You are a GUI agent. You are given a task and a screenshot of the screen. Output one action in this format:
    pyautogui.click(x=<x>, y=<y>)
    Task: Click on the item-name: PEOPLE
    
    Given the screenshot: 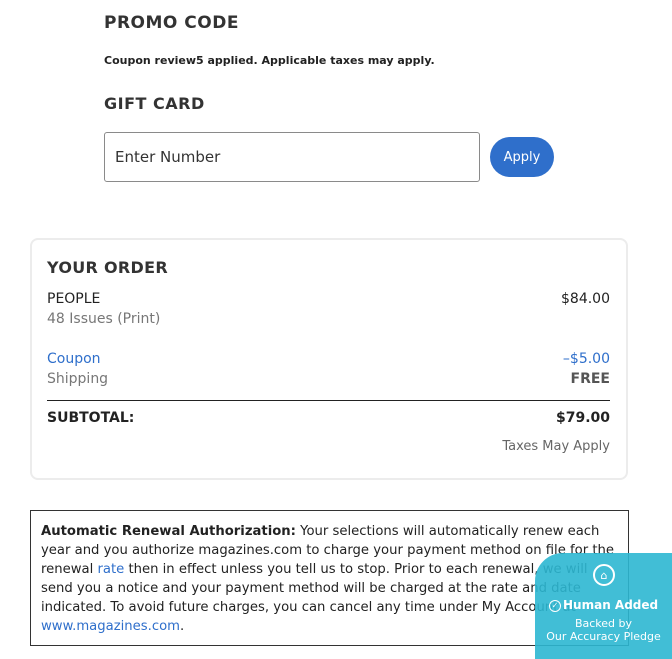 What is the action you would take?
    pyautogui.click(x=74, y=299)
    